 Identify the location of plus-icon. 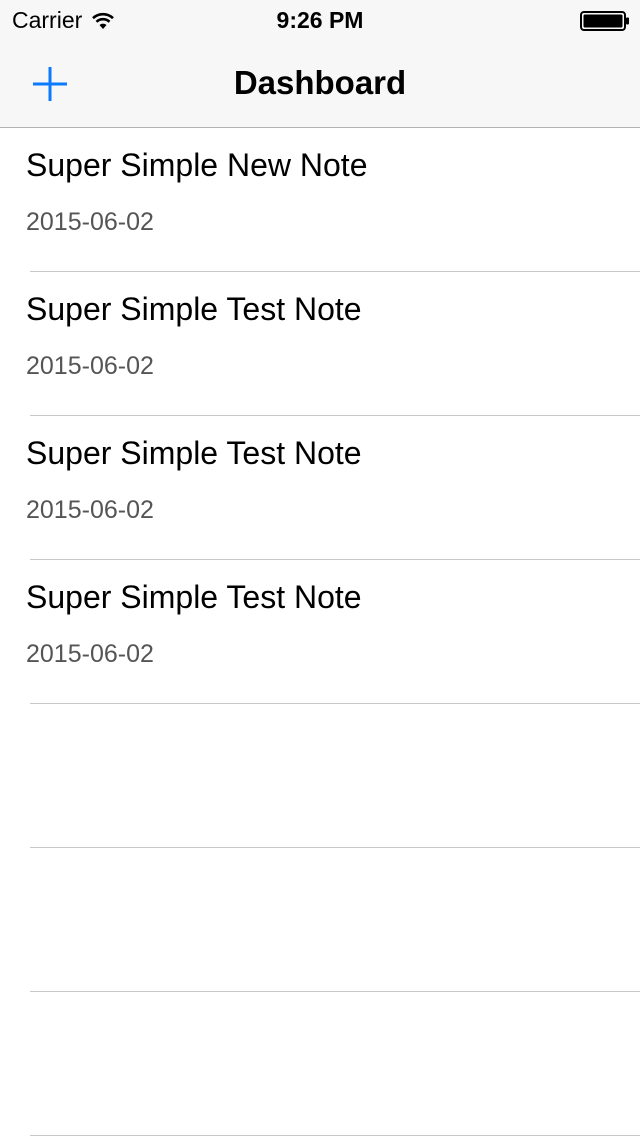
(50, 84).